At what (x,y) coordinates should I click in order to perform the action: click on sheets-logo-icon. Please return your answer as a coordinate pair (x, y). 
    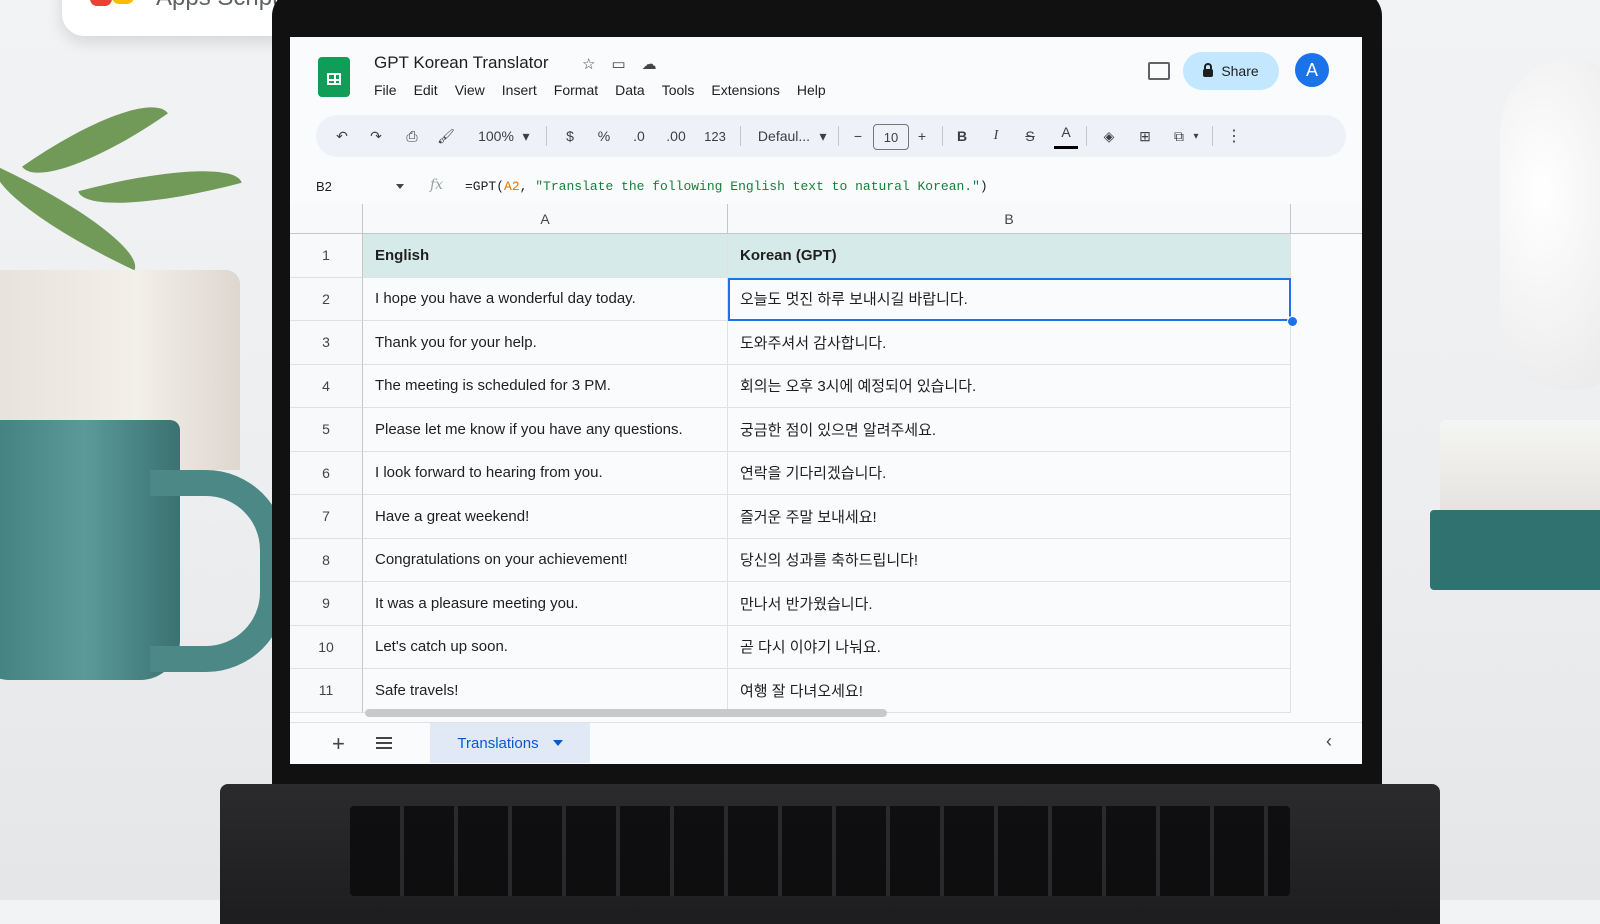
    Looking at the image, I should click on (334, 77).